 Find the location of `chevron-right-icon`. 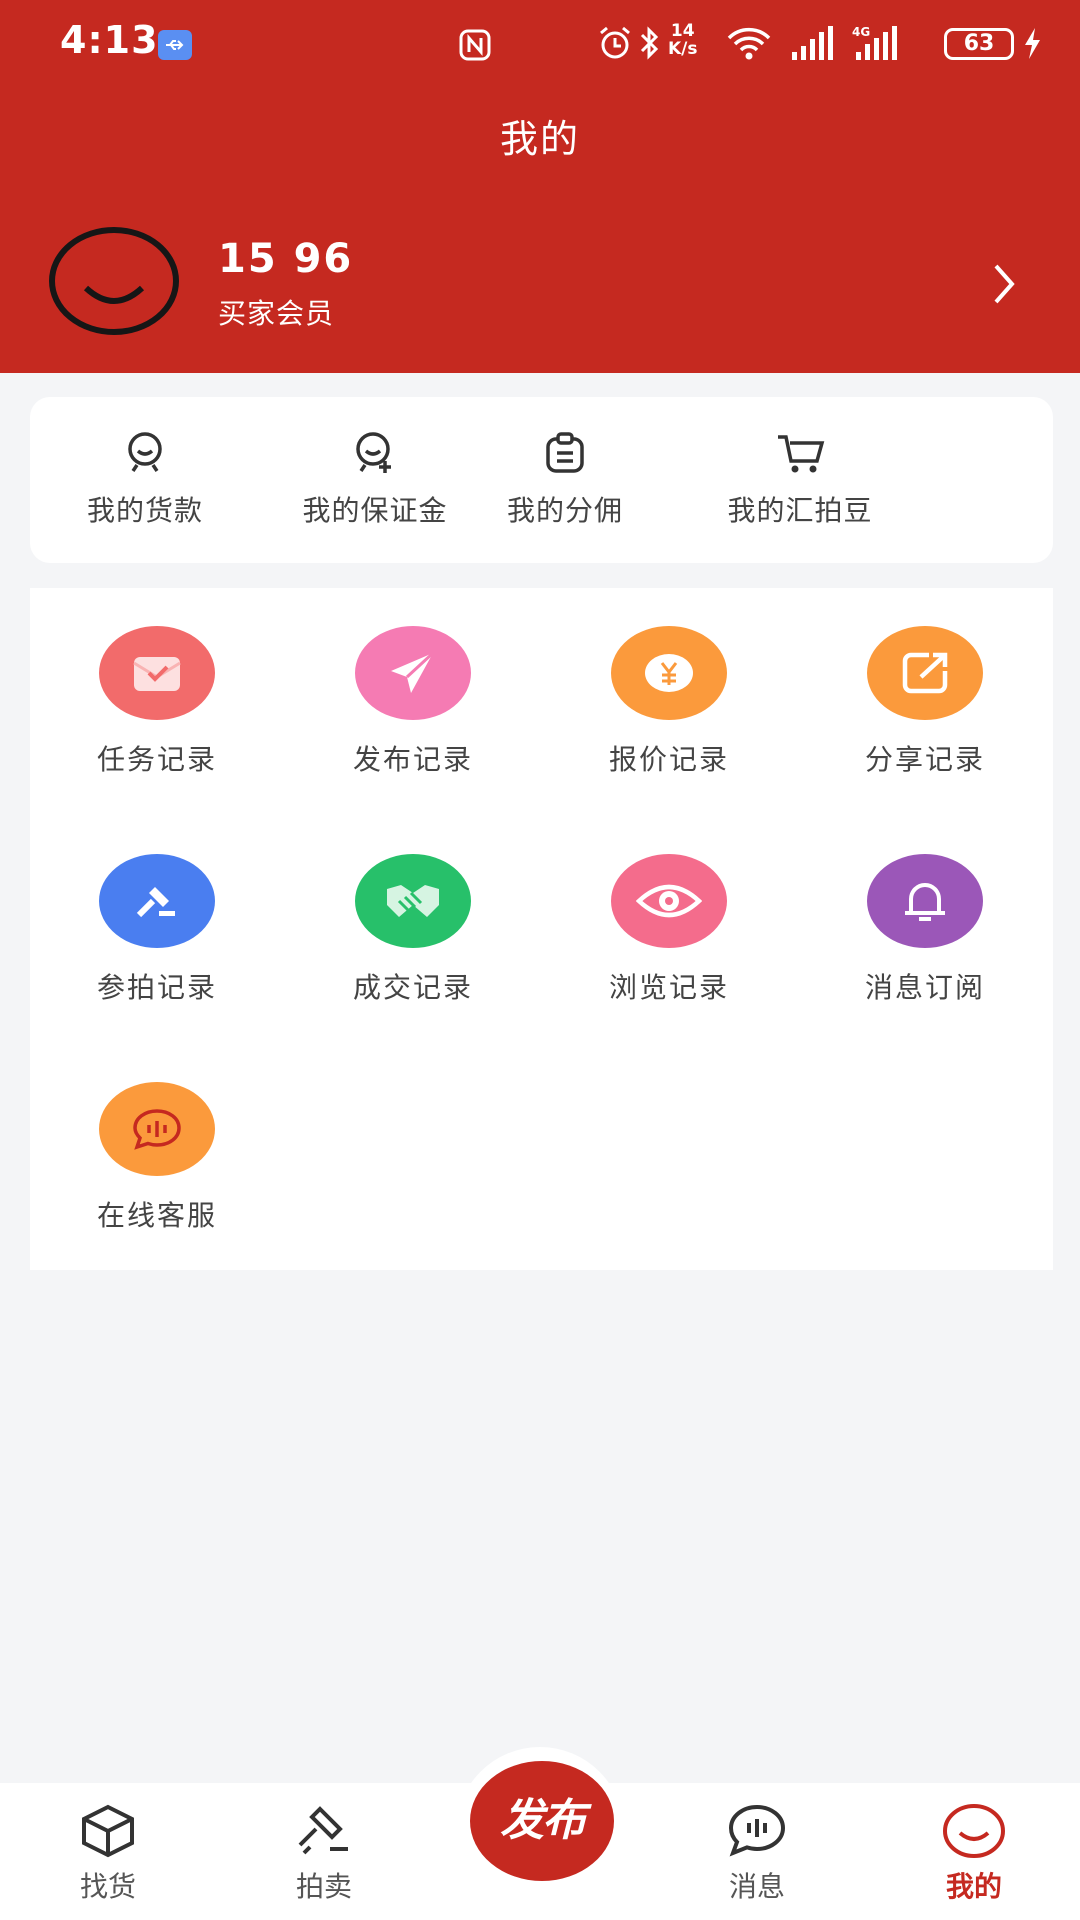

chevron-right-icon is located at coordinates (1004, 284).